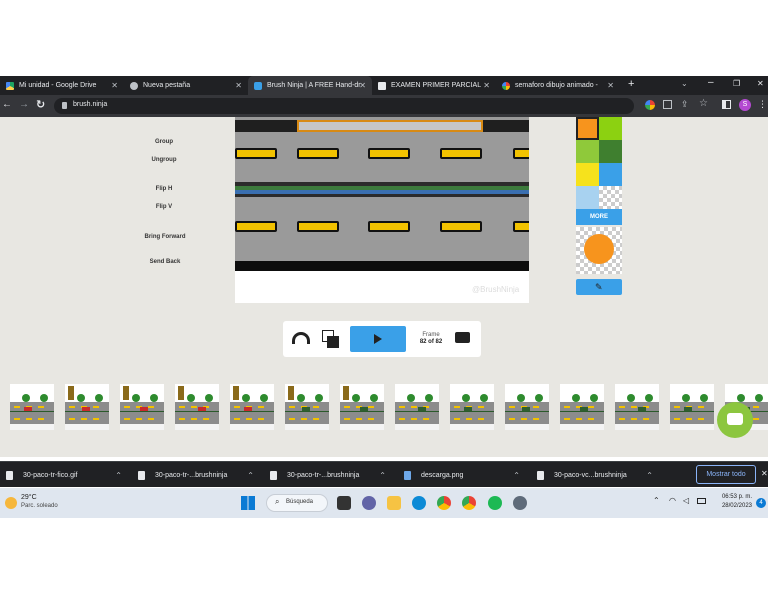 The width and height of the screenshot is (768, 594). What do you see at coordinates (736, 83) in the screenshot?
I see `restore-icon: ❐` at bounding box center [736, 83].